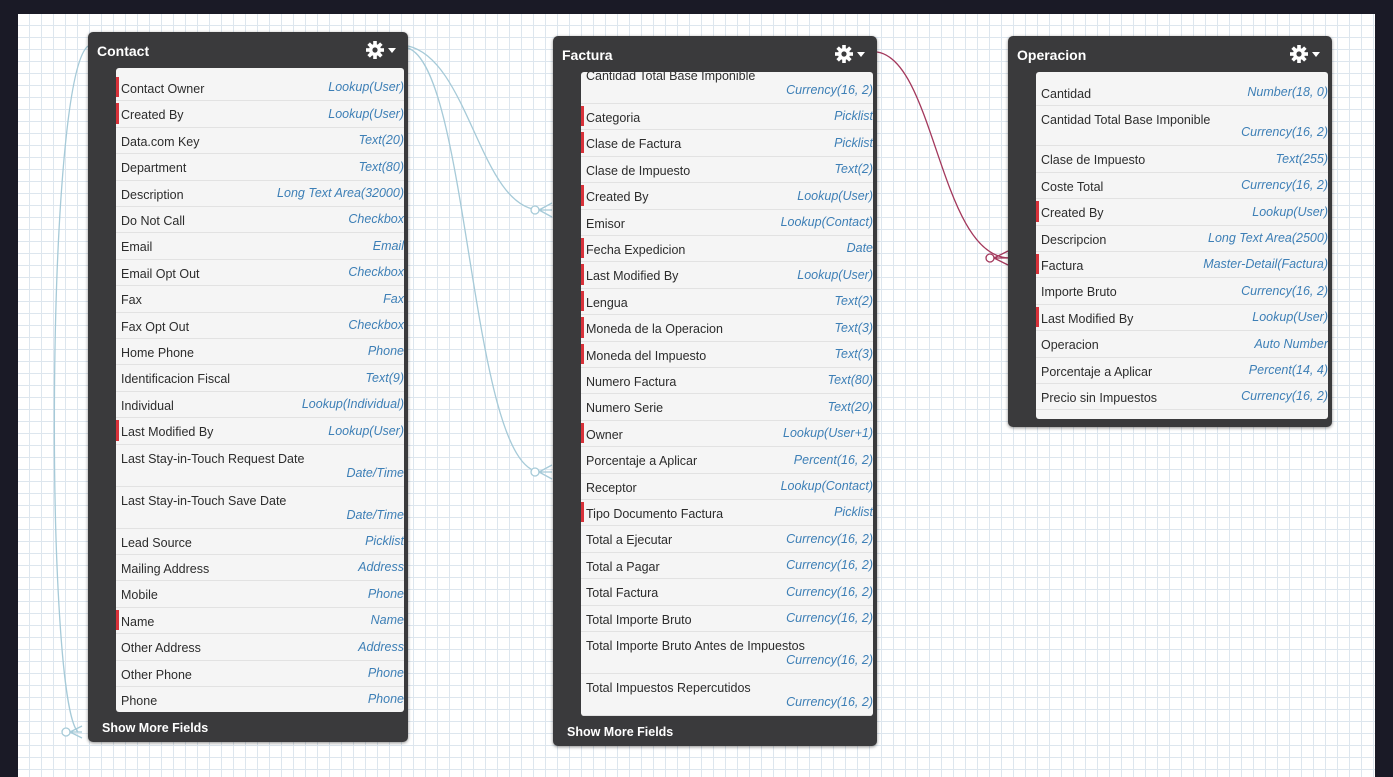 This screenshot has width=1393, height=777. Describe the element at coordinates (260, 647) in the screenshot. I see `field-row: Other Address Address` at that location.